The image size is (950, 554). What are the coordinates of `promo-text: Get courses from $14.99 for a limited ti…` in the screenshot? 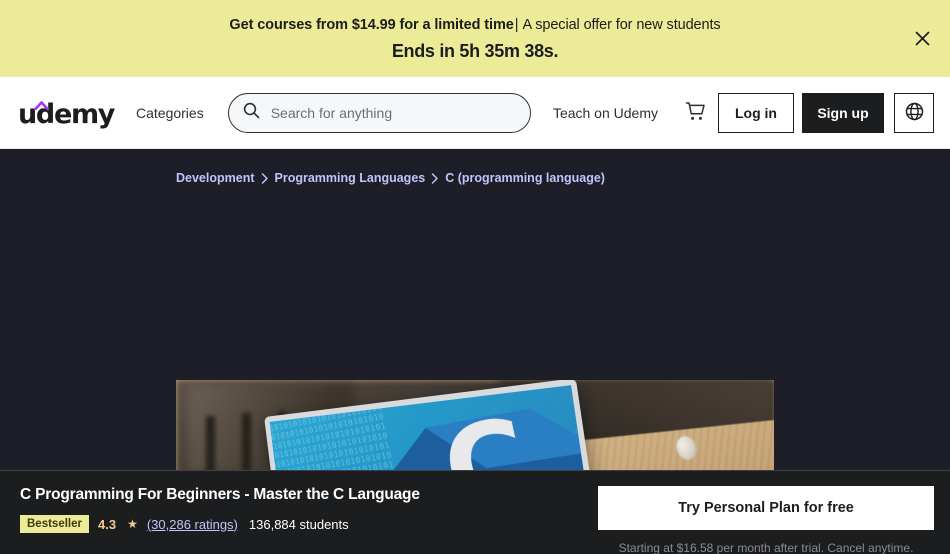 It's located at (474, 39).